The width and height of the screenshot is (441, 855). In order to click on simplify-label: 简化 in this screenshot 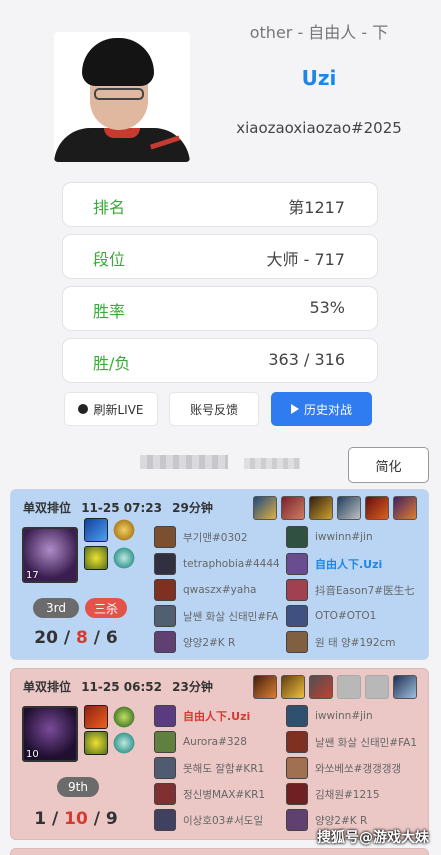, I will do `click(388, 467)`.